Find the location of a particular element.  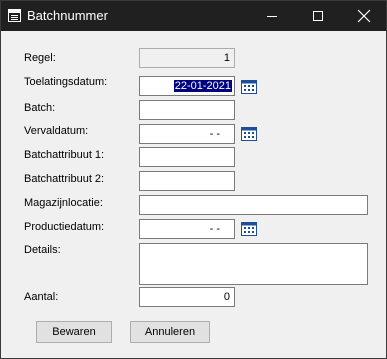

maximize-icon is located at coordinates (318, 16).